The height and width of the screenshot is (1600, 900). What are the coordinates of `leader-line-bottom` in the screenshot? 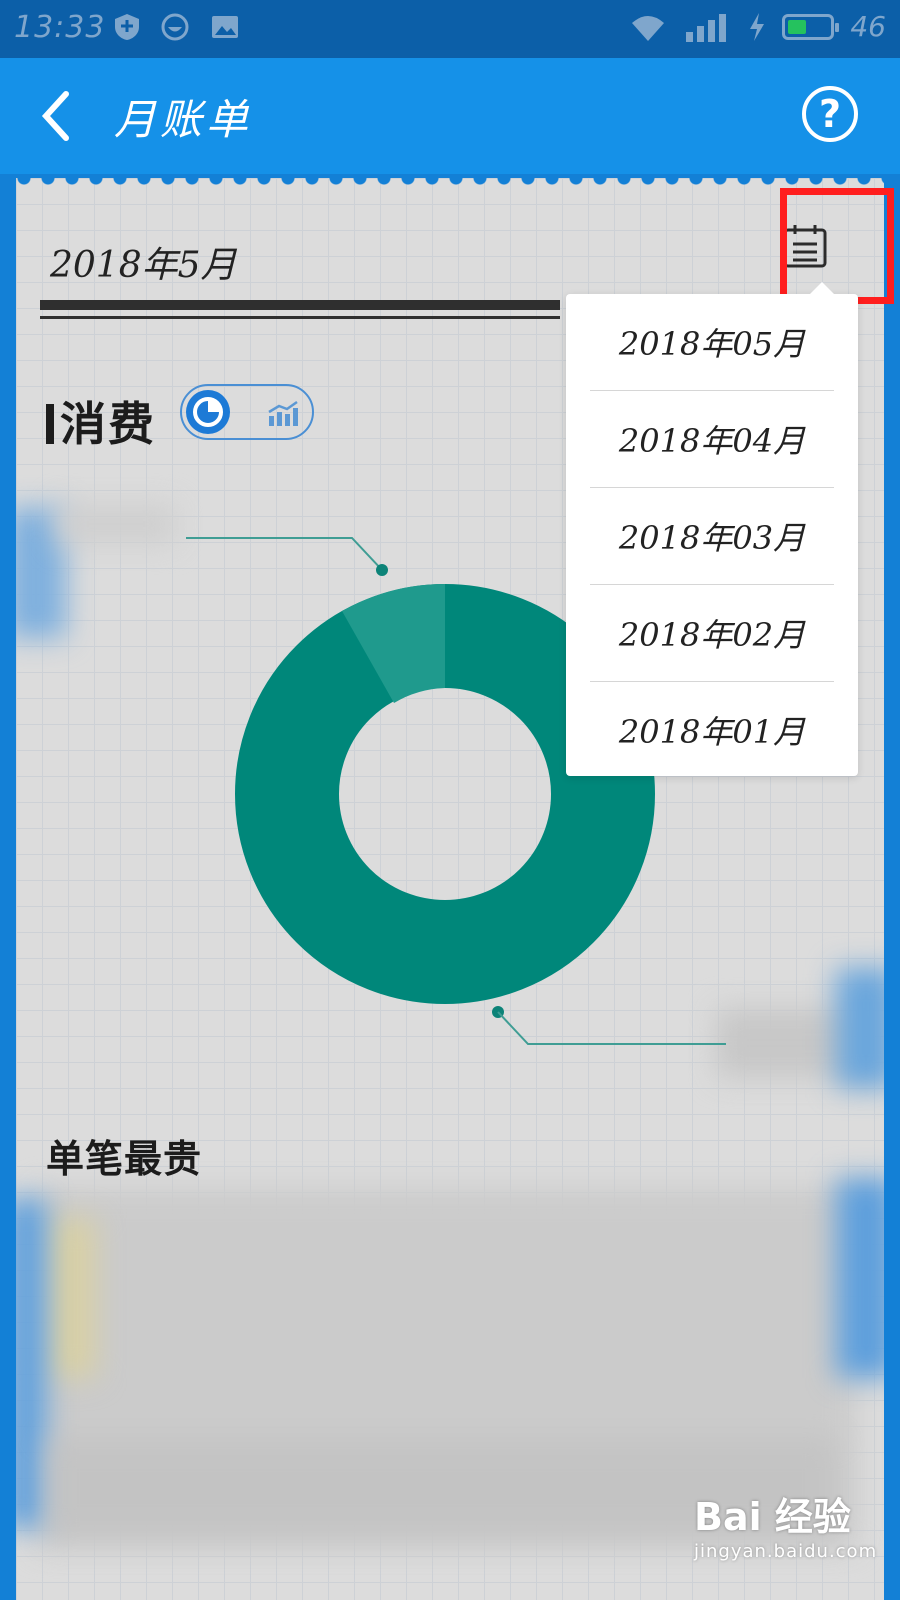 It's located at (609, 1025).